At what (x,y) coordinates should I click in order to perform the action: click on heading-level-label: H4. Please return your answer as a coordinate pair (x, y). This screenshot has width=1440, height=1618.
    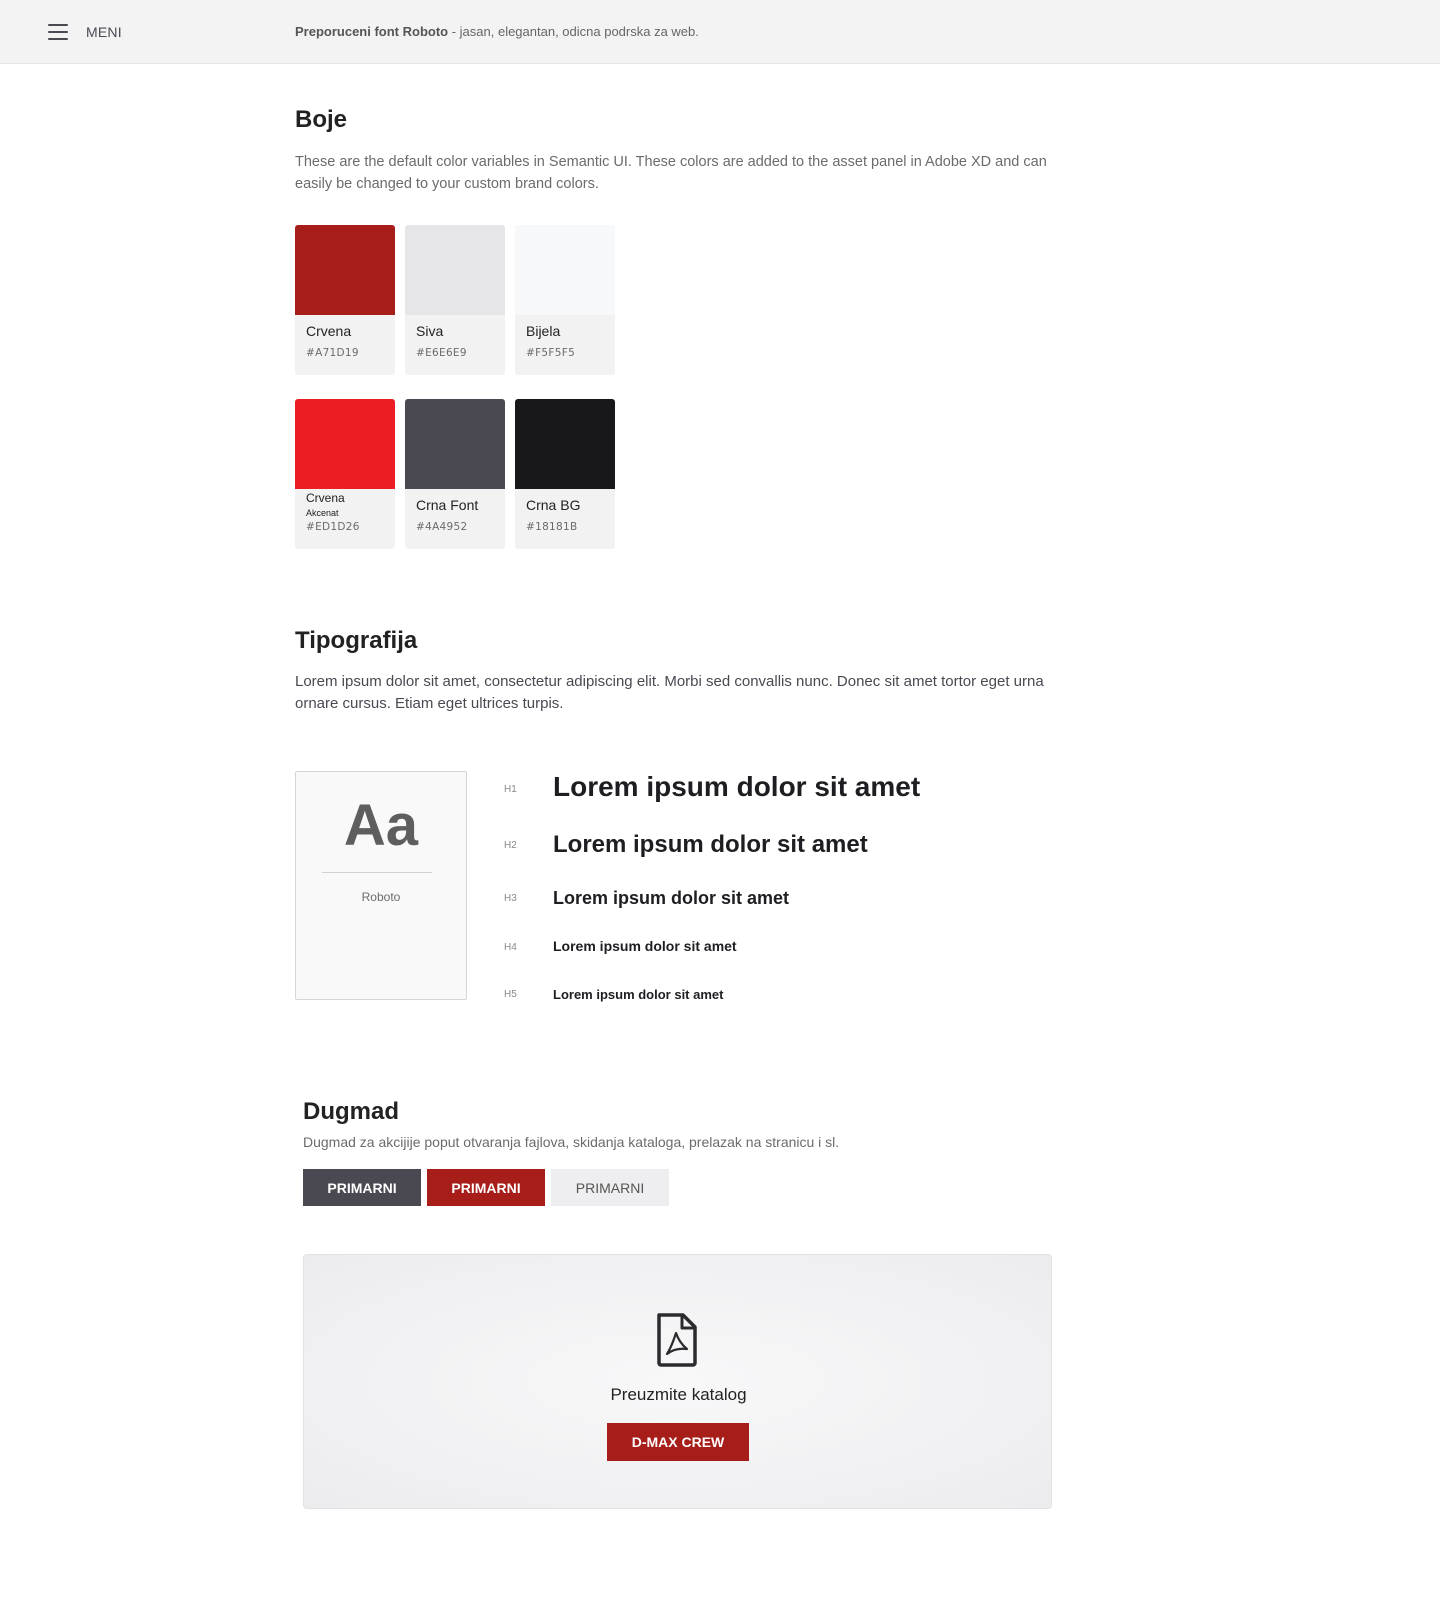
    Looking at the image, I should click on (510, 947).